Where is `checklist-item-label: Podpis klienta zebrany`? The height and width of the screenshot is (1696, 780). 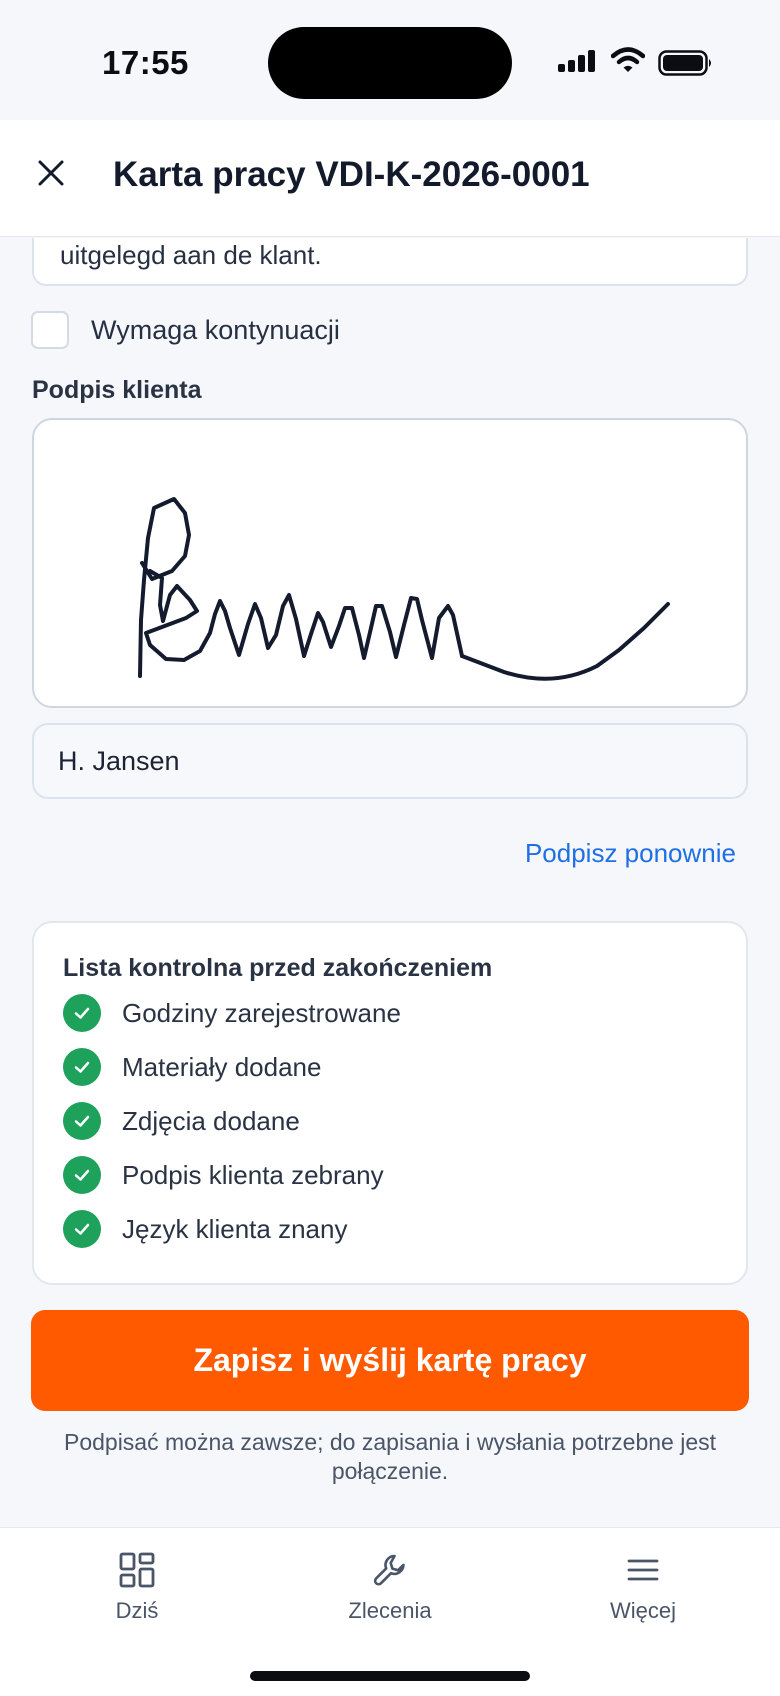
checklist-item-label: Podpis klienta zebrany is located at coordinates (253, 1174).